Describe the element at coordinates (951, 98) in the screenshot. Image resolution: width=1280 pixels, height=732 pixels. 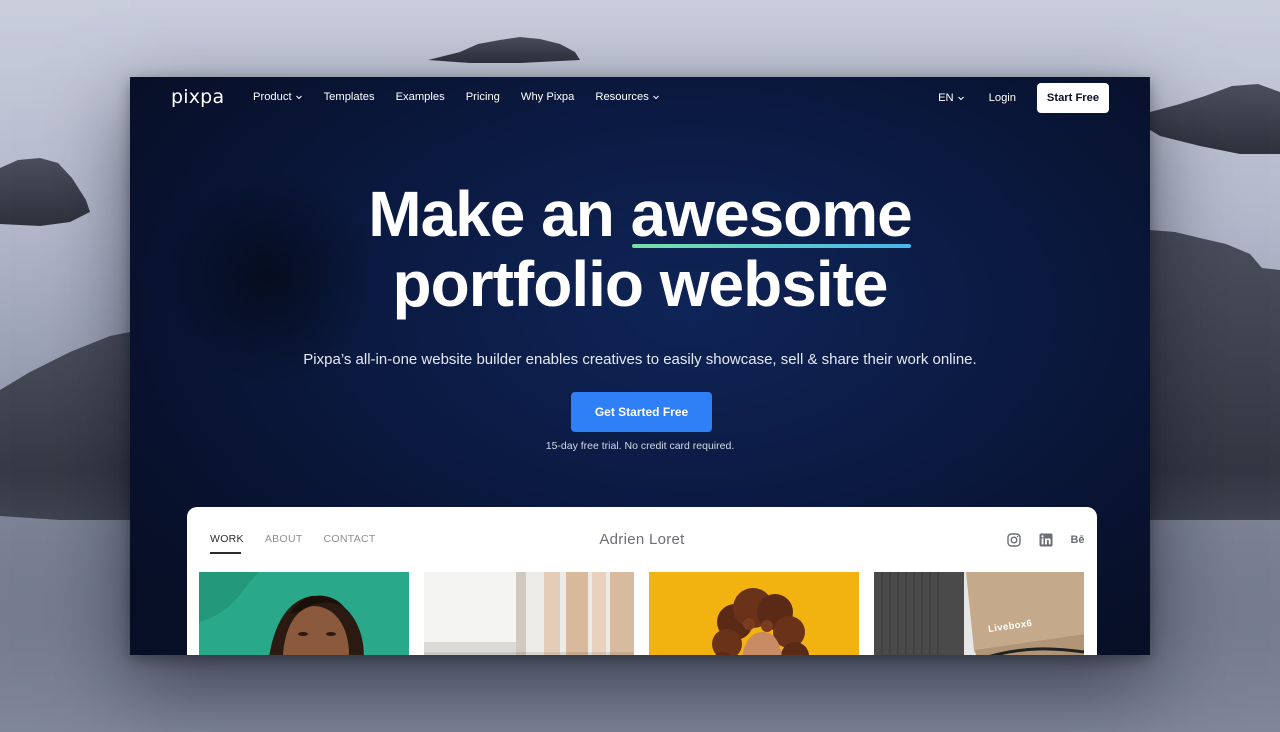
I see `language-selector: EN` at that location.